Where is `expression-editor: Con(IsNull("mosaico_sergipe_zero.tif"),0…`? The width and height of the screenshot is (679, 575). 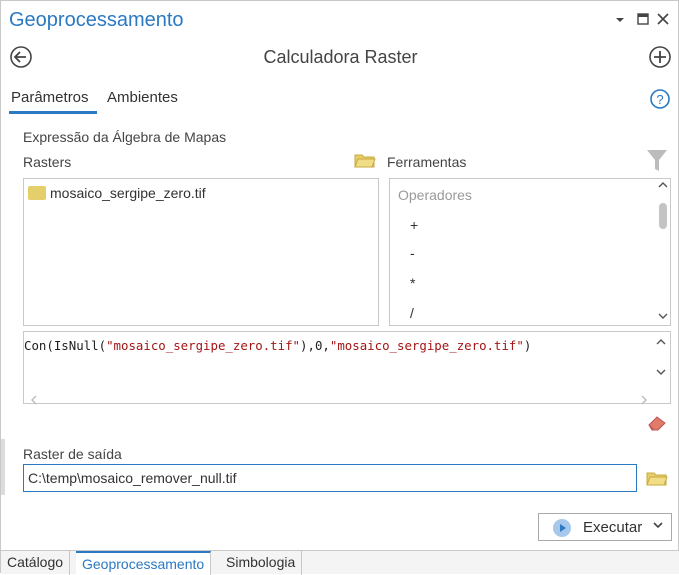
expression-editor: Con(IsNull("mosaico_sergipe_zero.tif"),0… is located at coordinates (347, 368).